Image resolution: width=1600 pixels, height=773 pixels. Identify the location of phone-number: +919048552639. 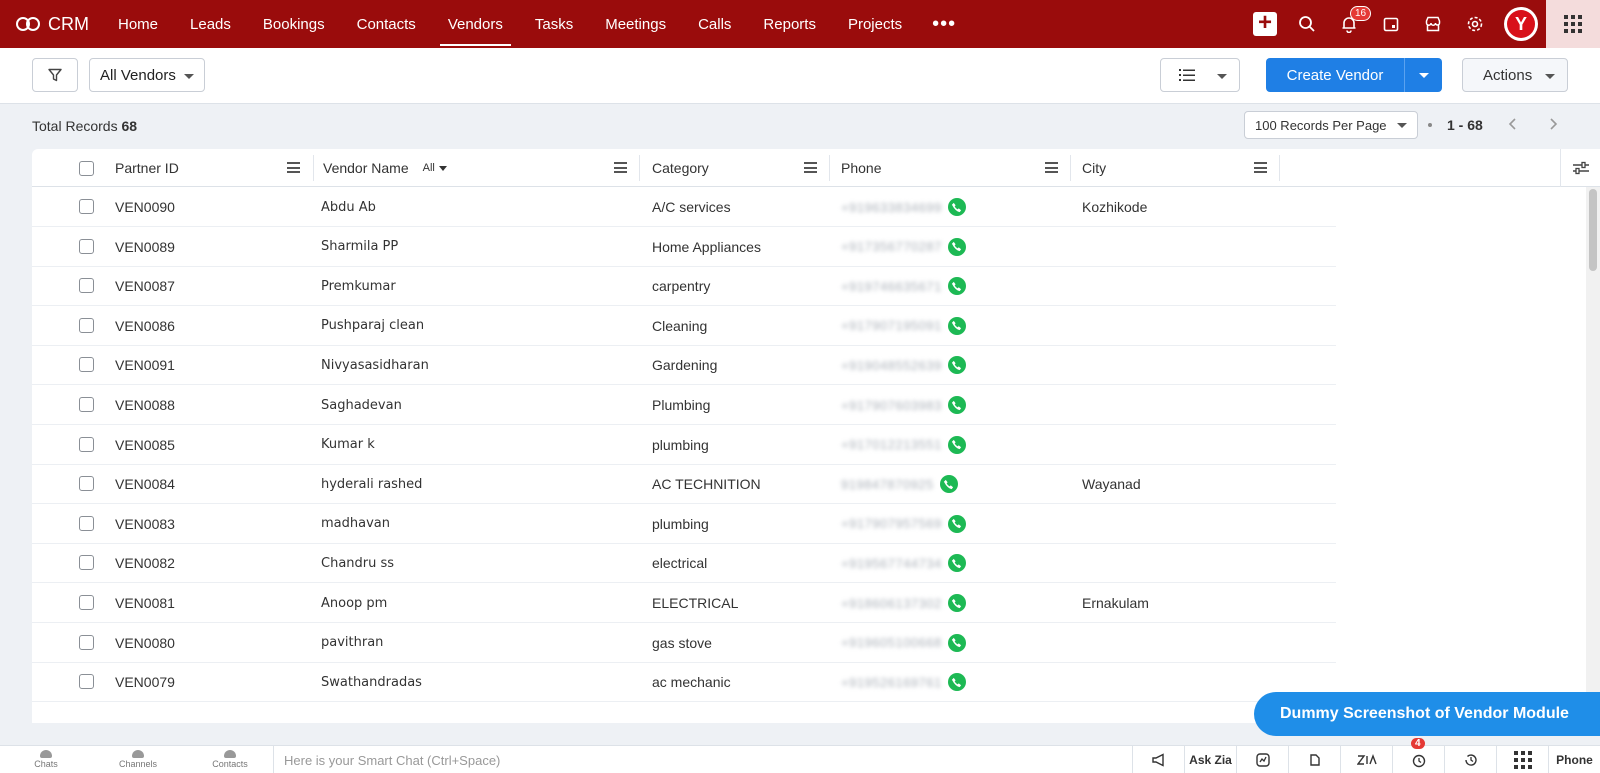
(891, 365).